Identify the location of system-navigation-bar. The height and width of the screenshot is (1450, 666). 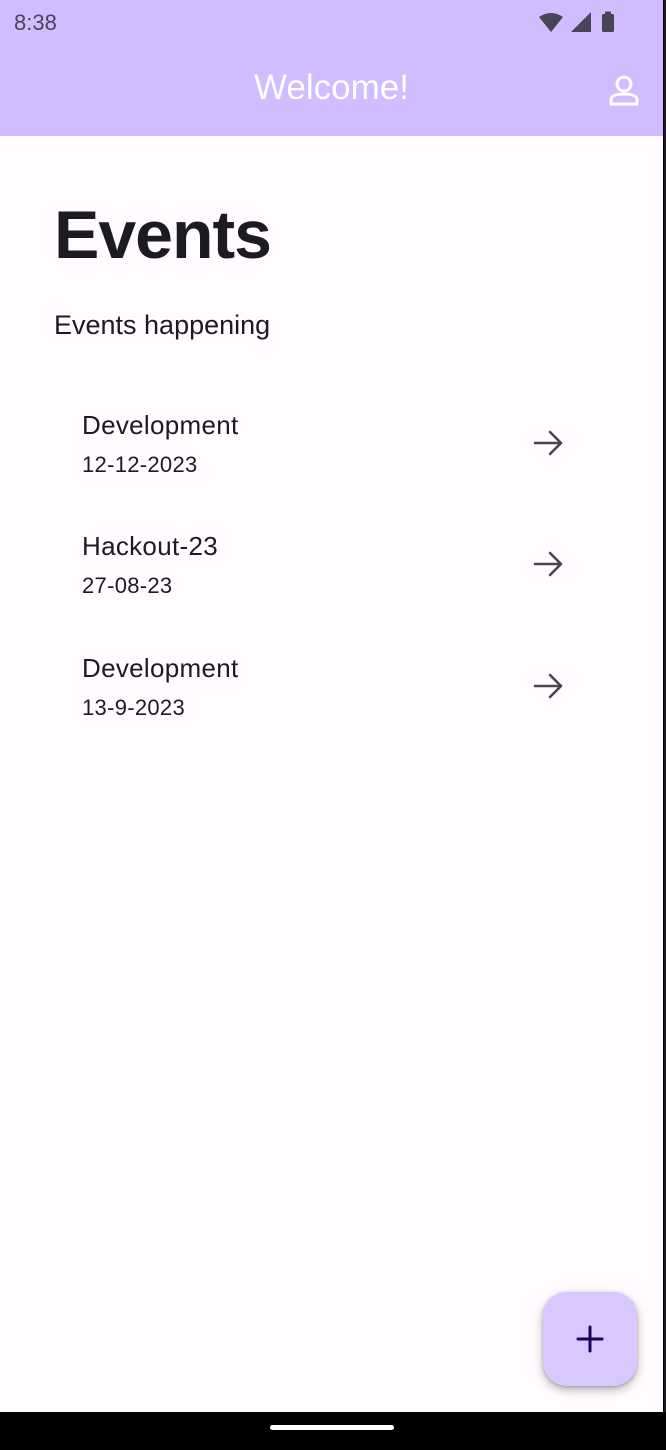
(333, 1431).